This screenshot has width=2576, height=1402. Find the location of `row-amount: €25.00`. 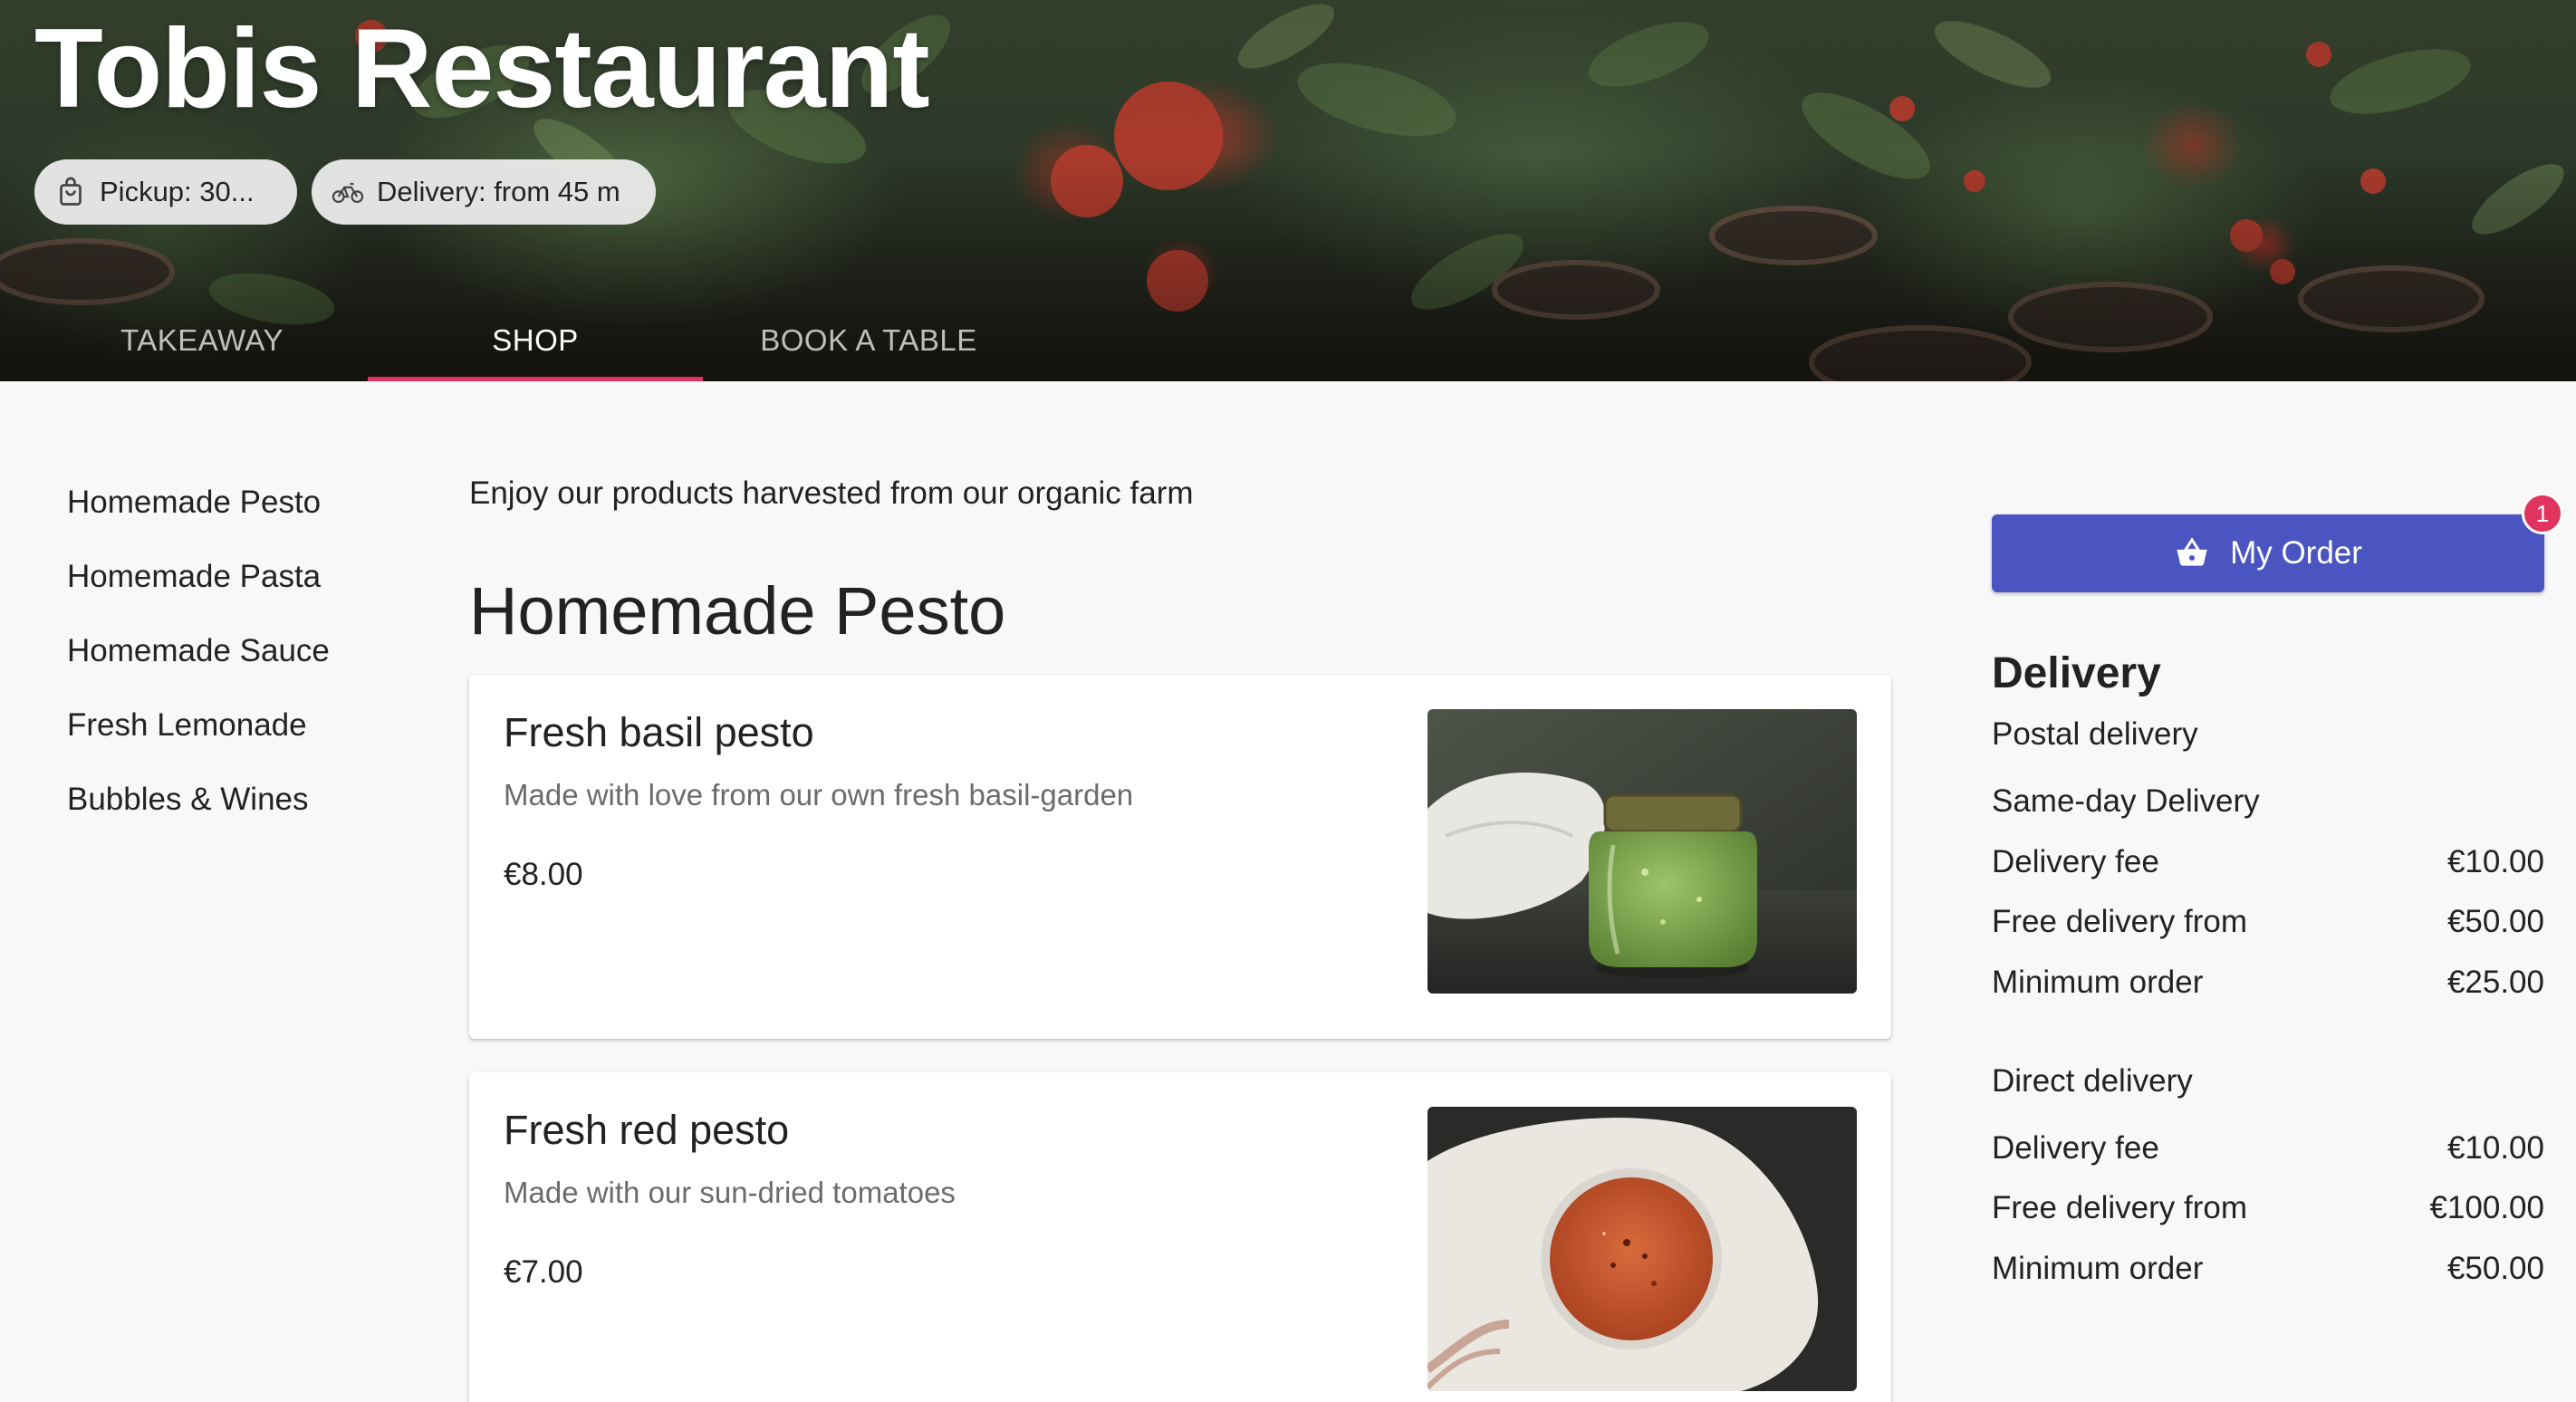

row-amount: €25.00 is located at coordinates (2495, 982).